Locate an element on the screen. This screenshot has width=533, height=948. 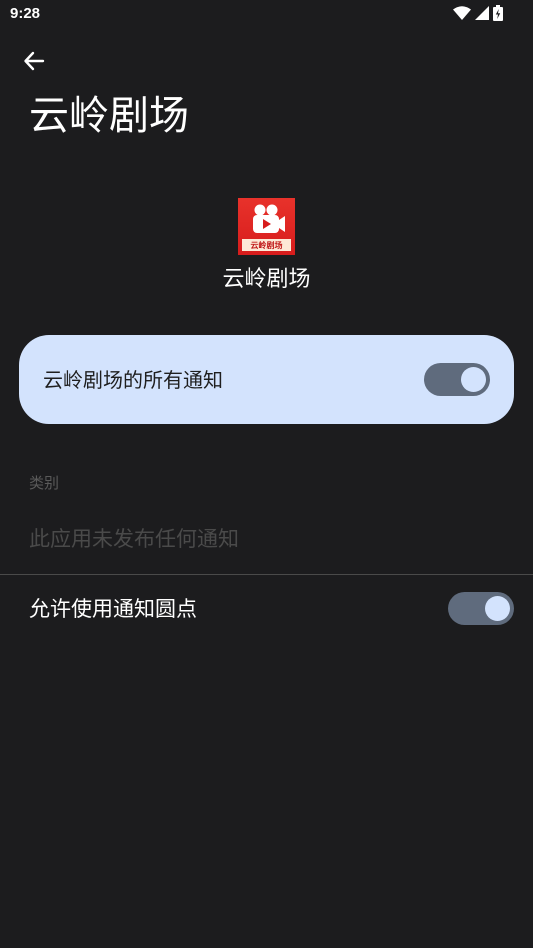
back-button is located at coordinates (34, 63).